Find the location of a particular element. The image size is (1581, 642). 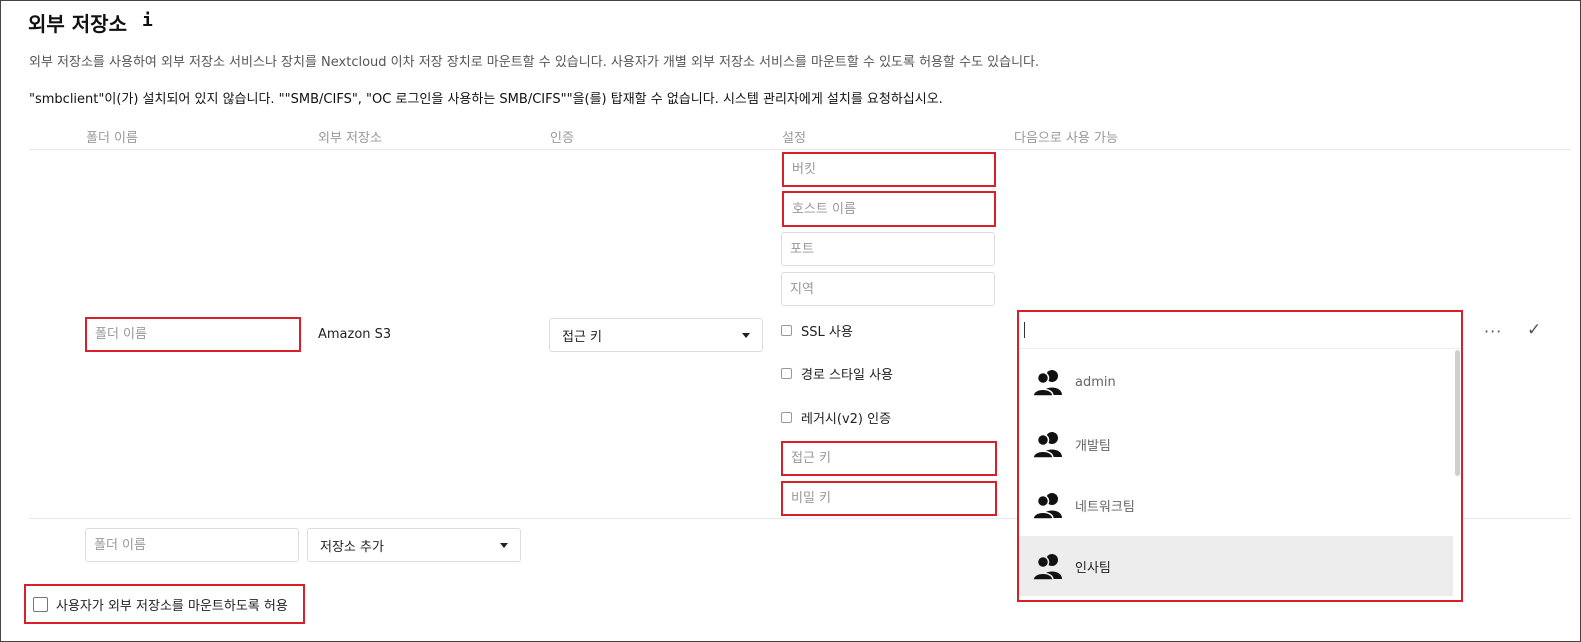

column-header-config: 설정 is located at coordinates (794, 138).